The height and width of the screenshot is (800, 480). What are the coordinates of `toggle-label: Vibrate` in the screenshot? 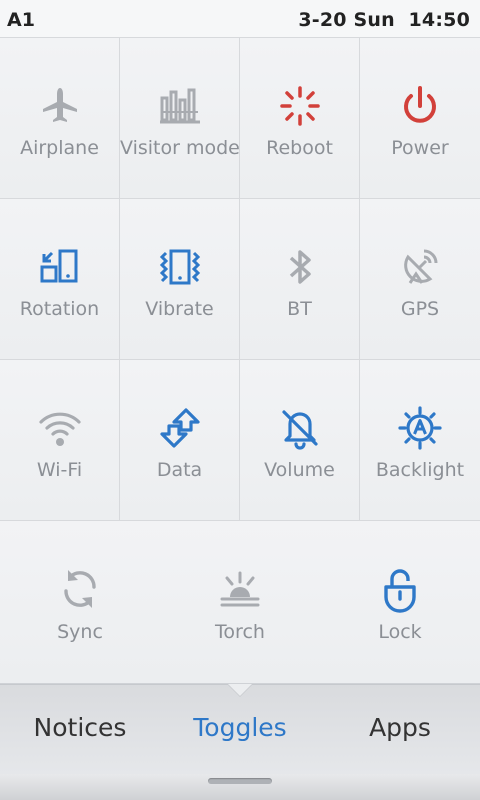 It's located at (179, 309).